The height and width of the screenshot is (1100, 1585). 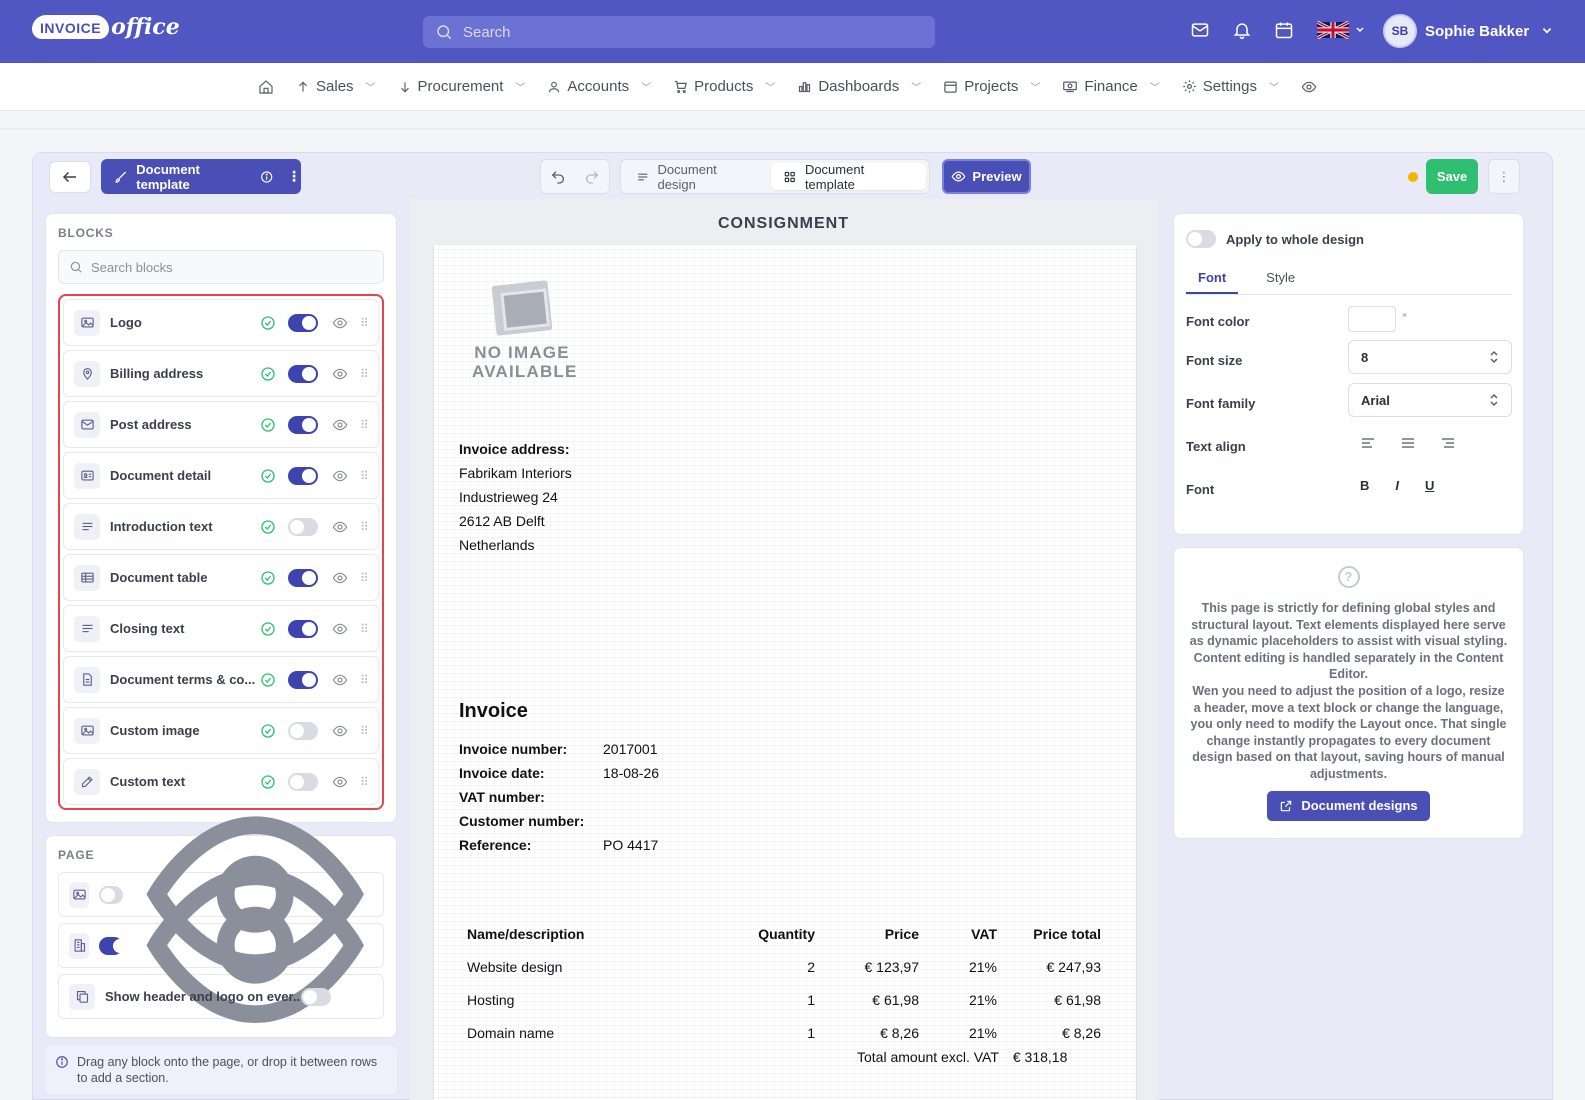 I want to click on divider, so click(x=792, y=129).